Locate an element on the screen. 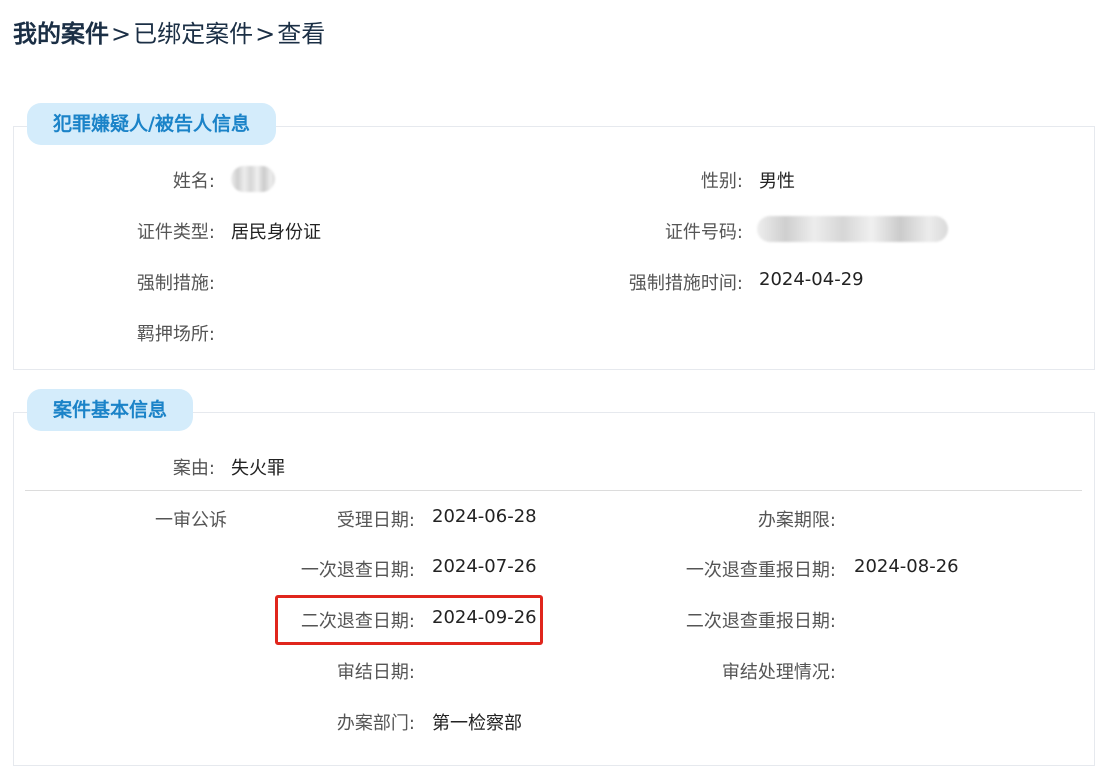 The image size is (1105, 776). case-info-tab: 案件基本信息 is located at coordinates (110, 410).